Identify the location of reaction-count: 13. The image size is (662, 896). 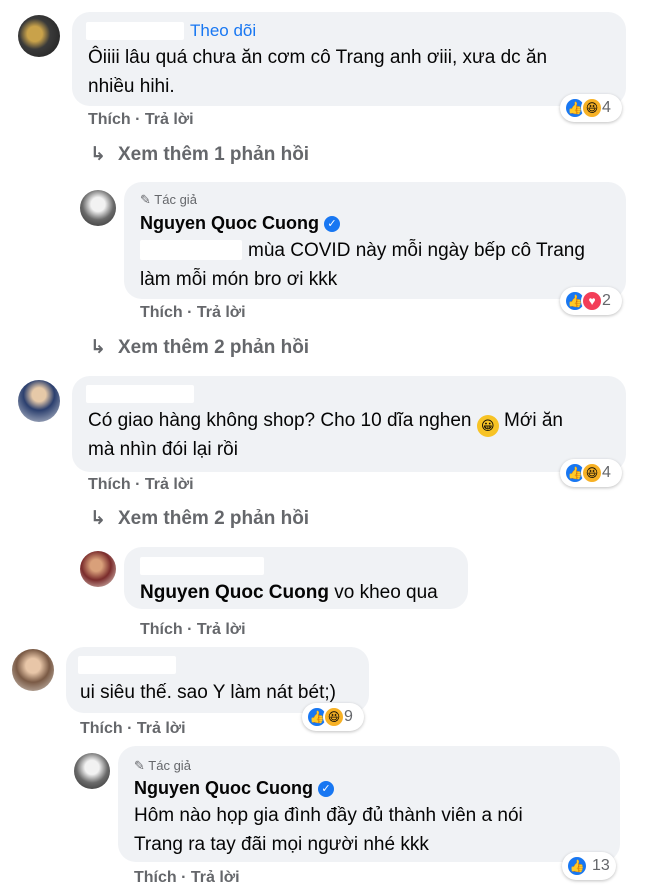
(601, 865).